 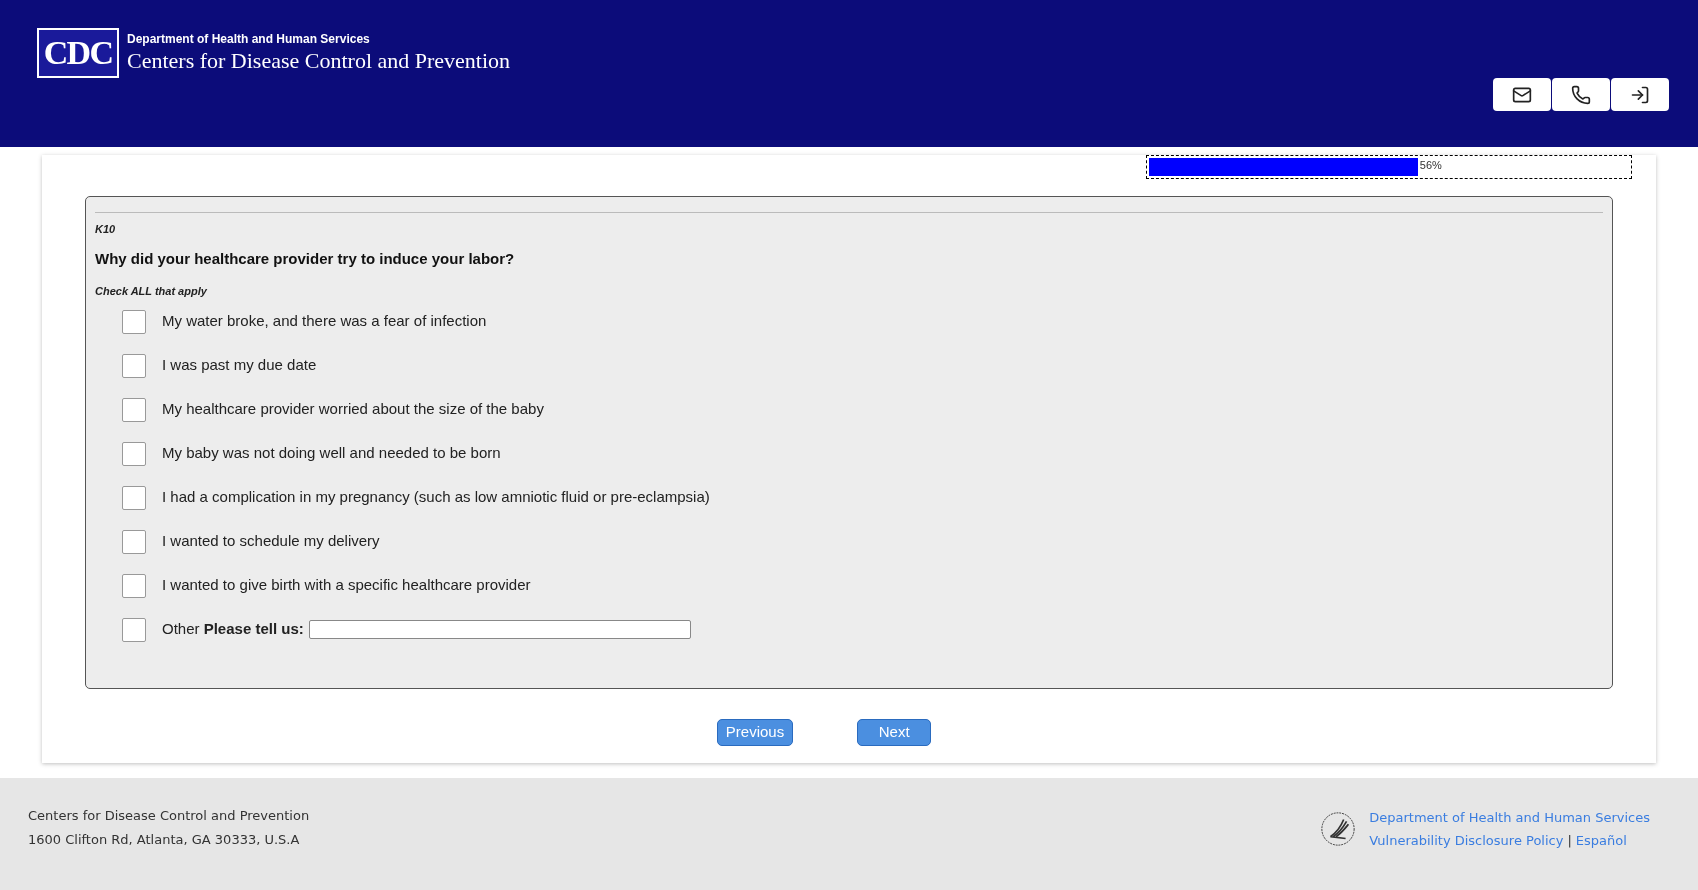 What do you see at coordinates (305, 258) in the screenshot?
I see `question-text: Why did your healthcare provider try to induce your labor?` at bounding box center [305, 258].